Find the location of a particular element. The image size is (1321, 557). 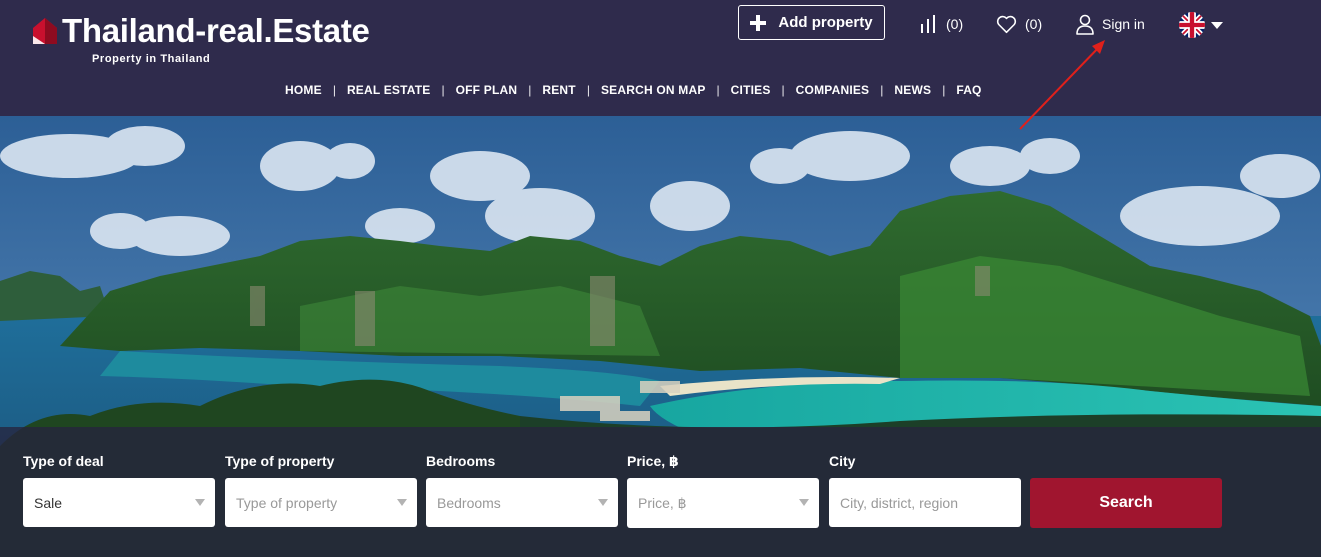

city-field: City City, district, region is located at coordinates (925, 490).